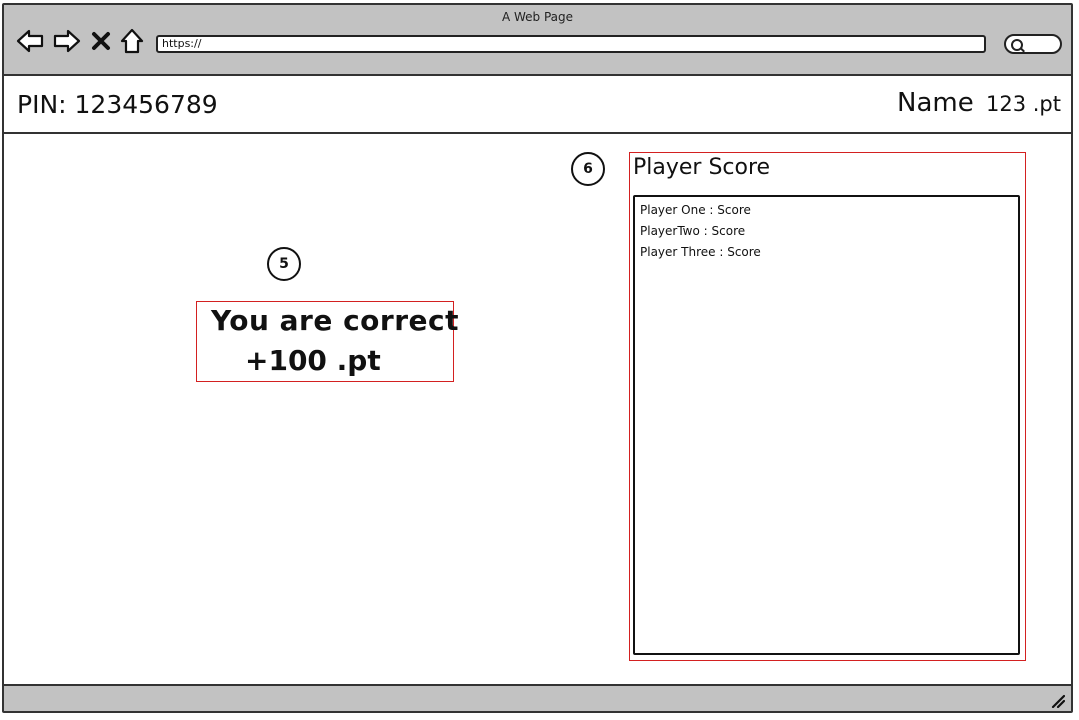  Describe the element at coordinates (537, 697) in the screenshot. I see `status-bar` at that location.